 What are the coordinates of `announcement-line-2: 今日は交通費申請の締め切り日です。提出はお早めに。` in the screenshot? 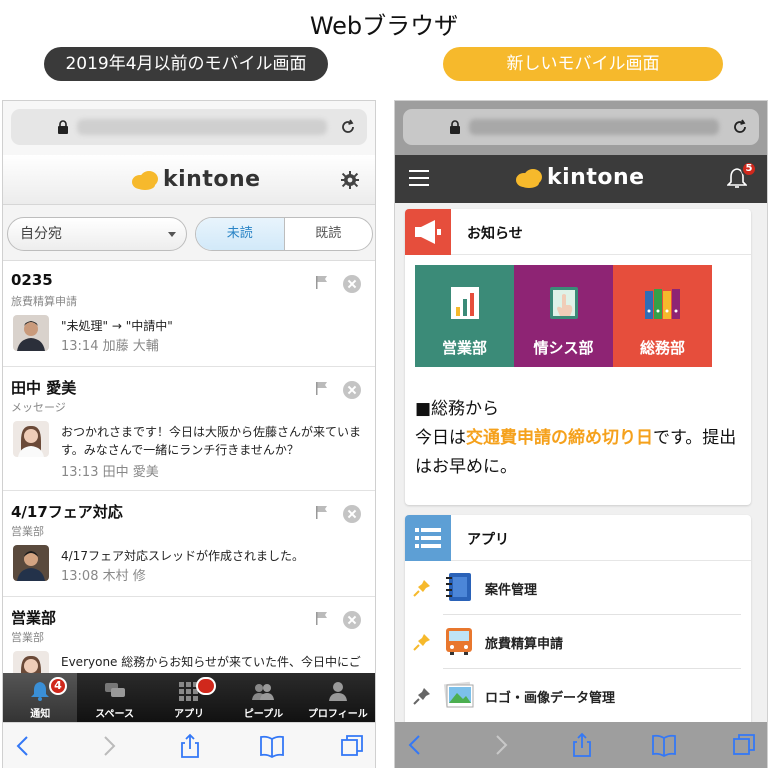 It's located at (578, 453).